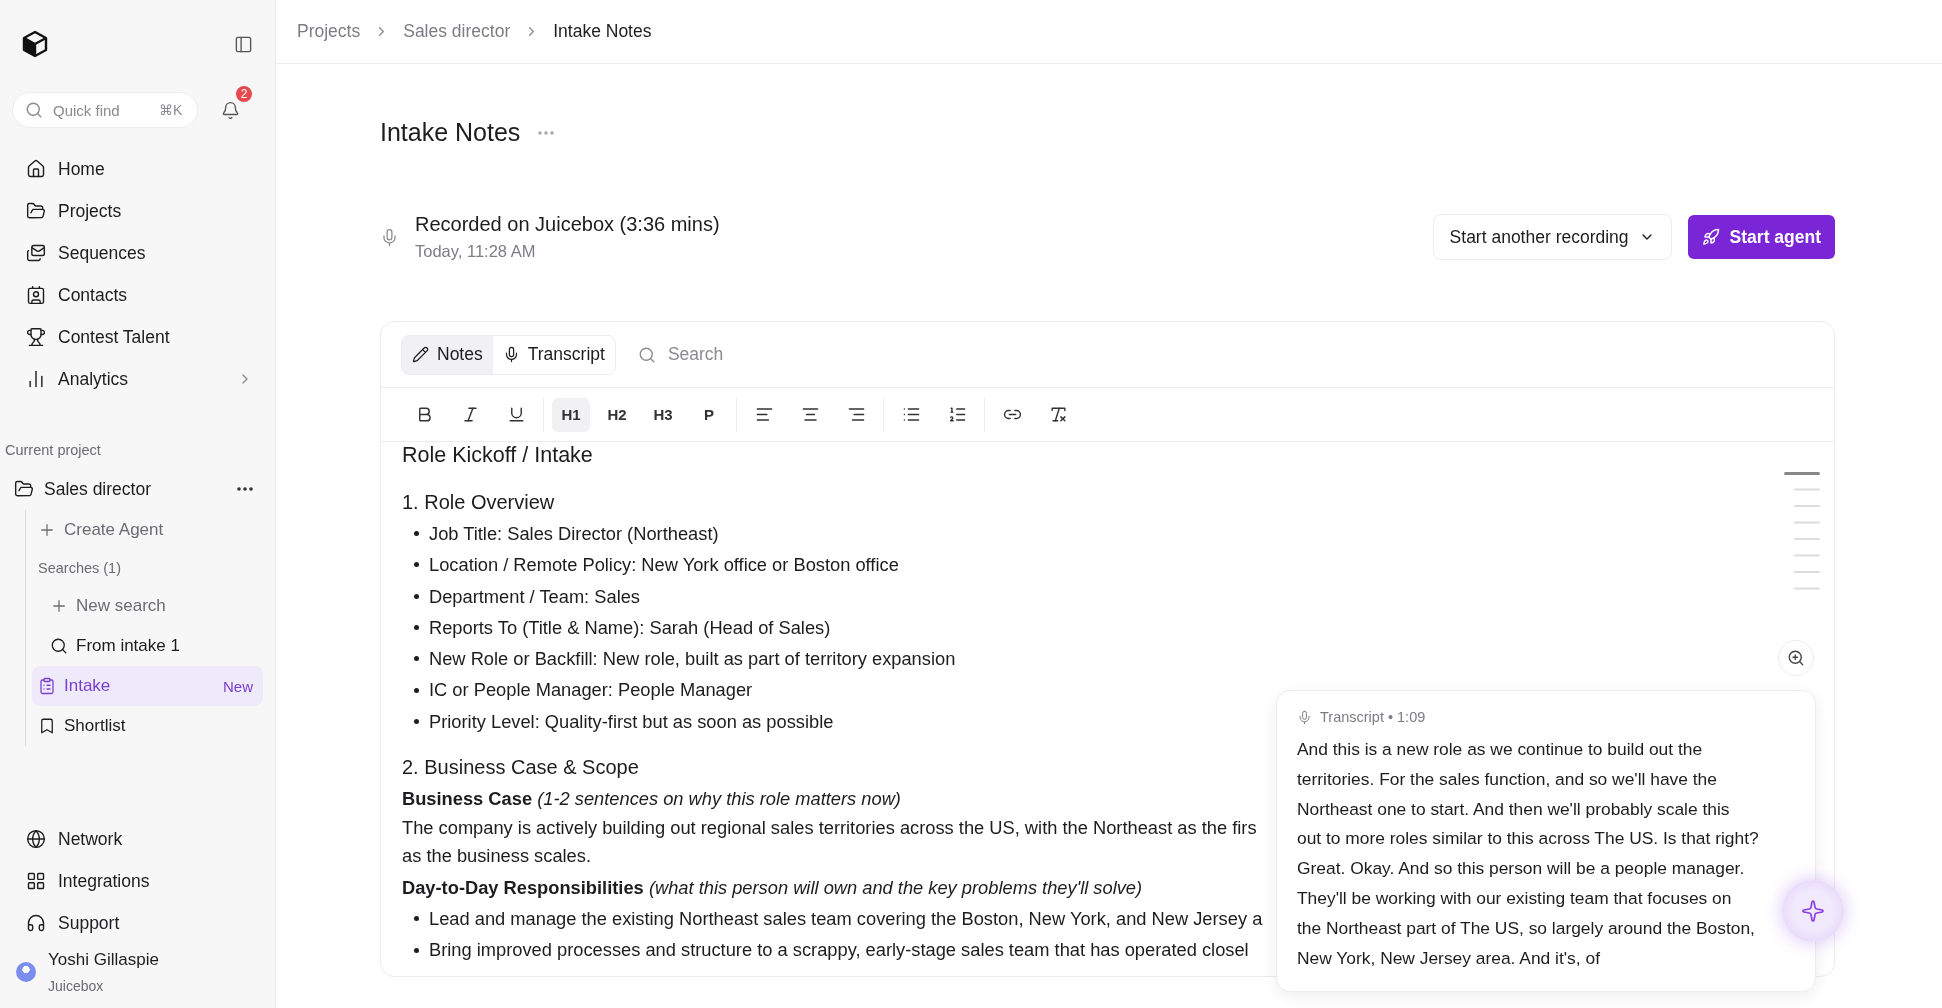  I want to click on clear-format-icon, so click(1058, 414).